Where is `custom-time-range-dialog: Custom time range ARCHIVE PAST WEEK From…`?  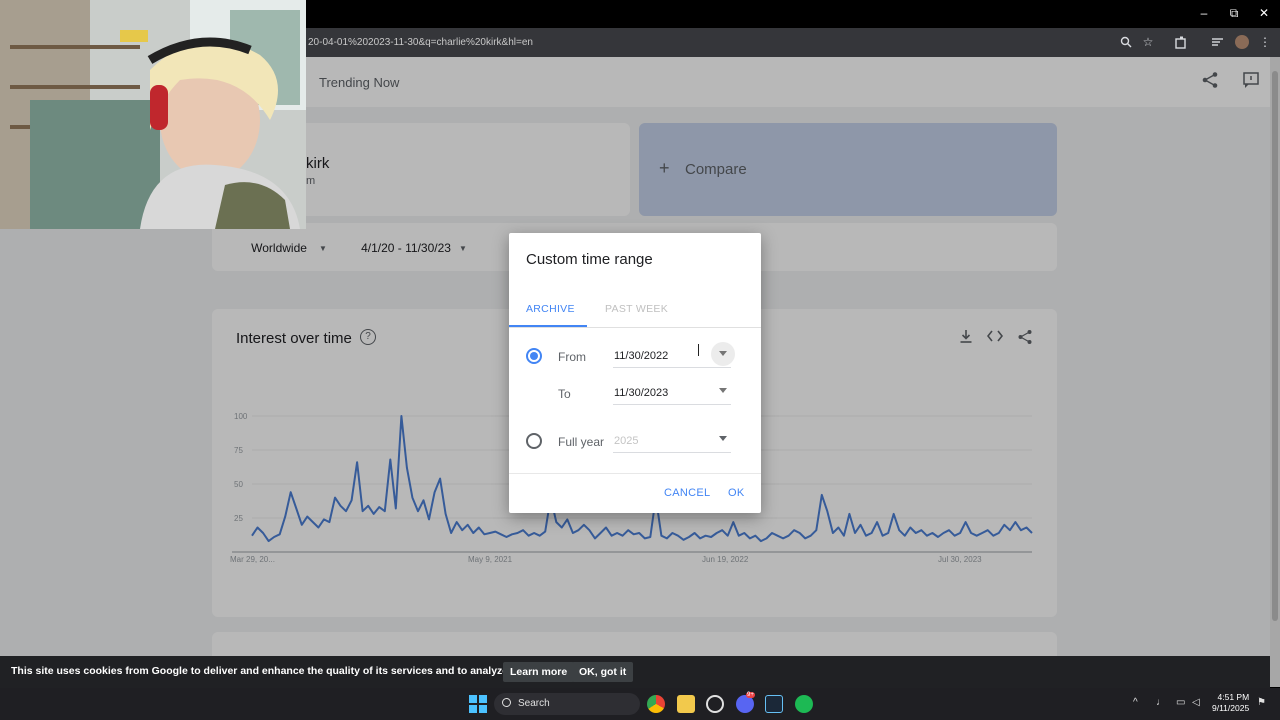 custom-time-range-dialog: Custom time range ARCHIVE PAST WEEK From… is located at coordinates (635, 373).